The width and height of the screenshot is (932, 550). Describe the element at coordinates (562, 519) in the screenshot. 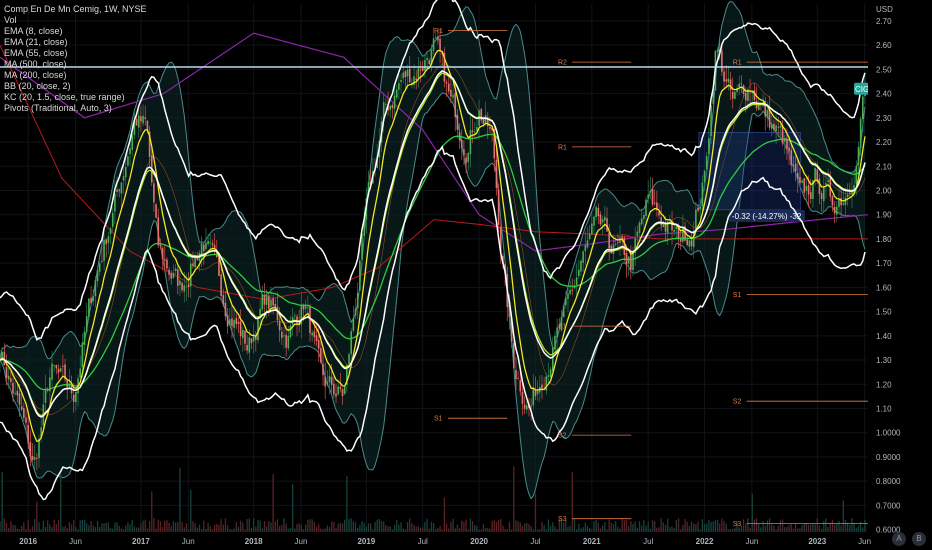

I see `pivot-label: S3` at that location.